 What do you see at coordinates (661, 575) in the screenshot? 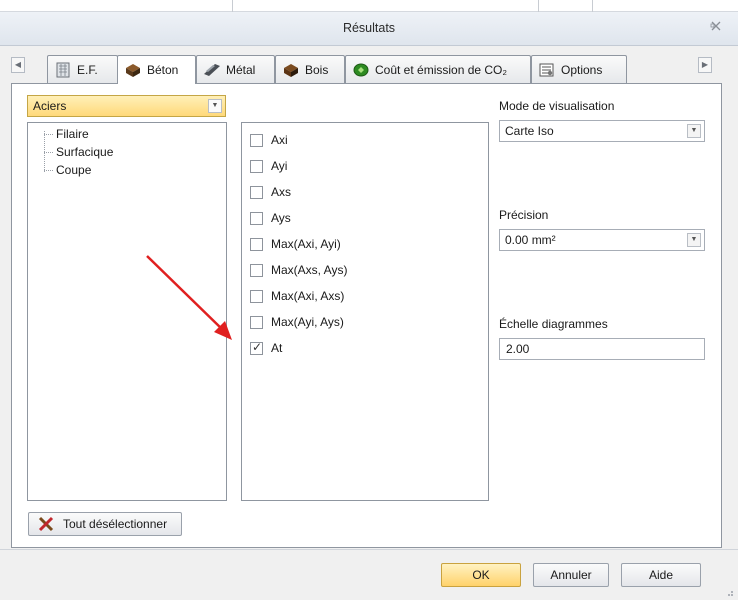
I see `help-button: Aide` at bounding box center [661, 575].